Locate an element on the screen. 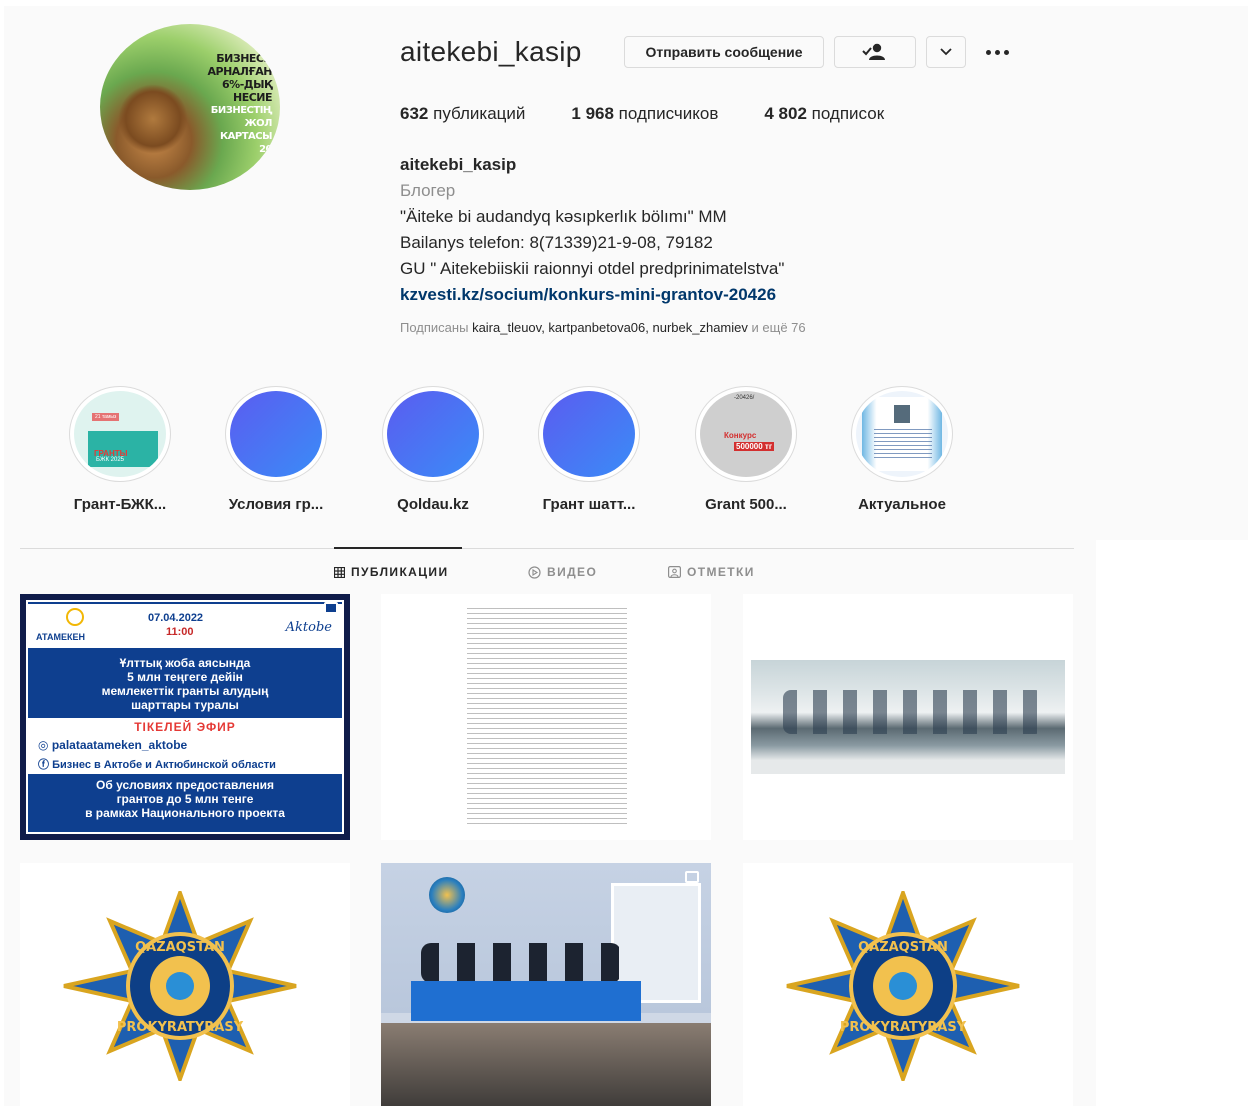 This screenshot has height=1106, width=1254. chevron-down-icon is located at coordinates (946, 52).